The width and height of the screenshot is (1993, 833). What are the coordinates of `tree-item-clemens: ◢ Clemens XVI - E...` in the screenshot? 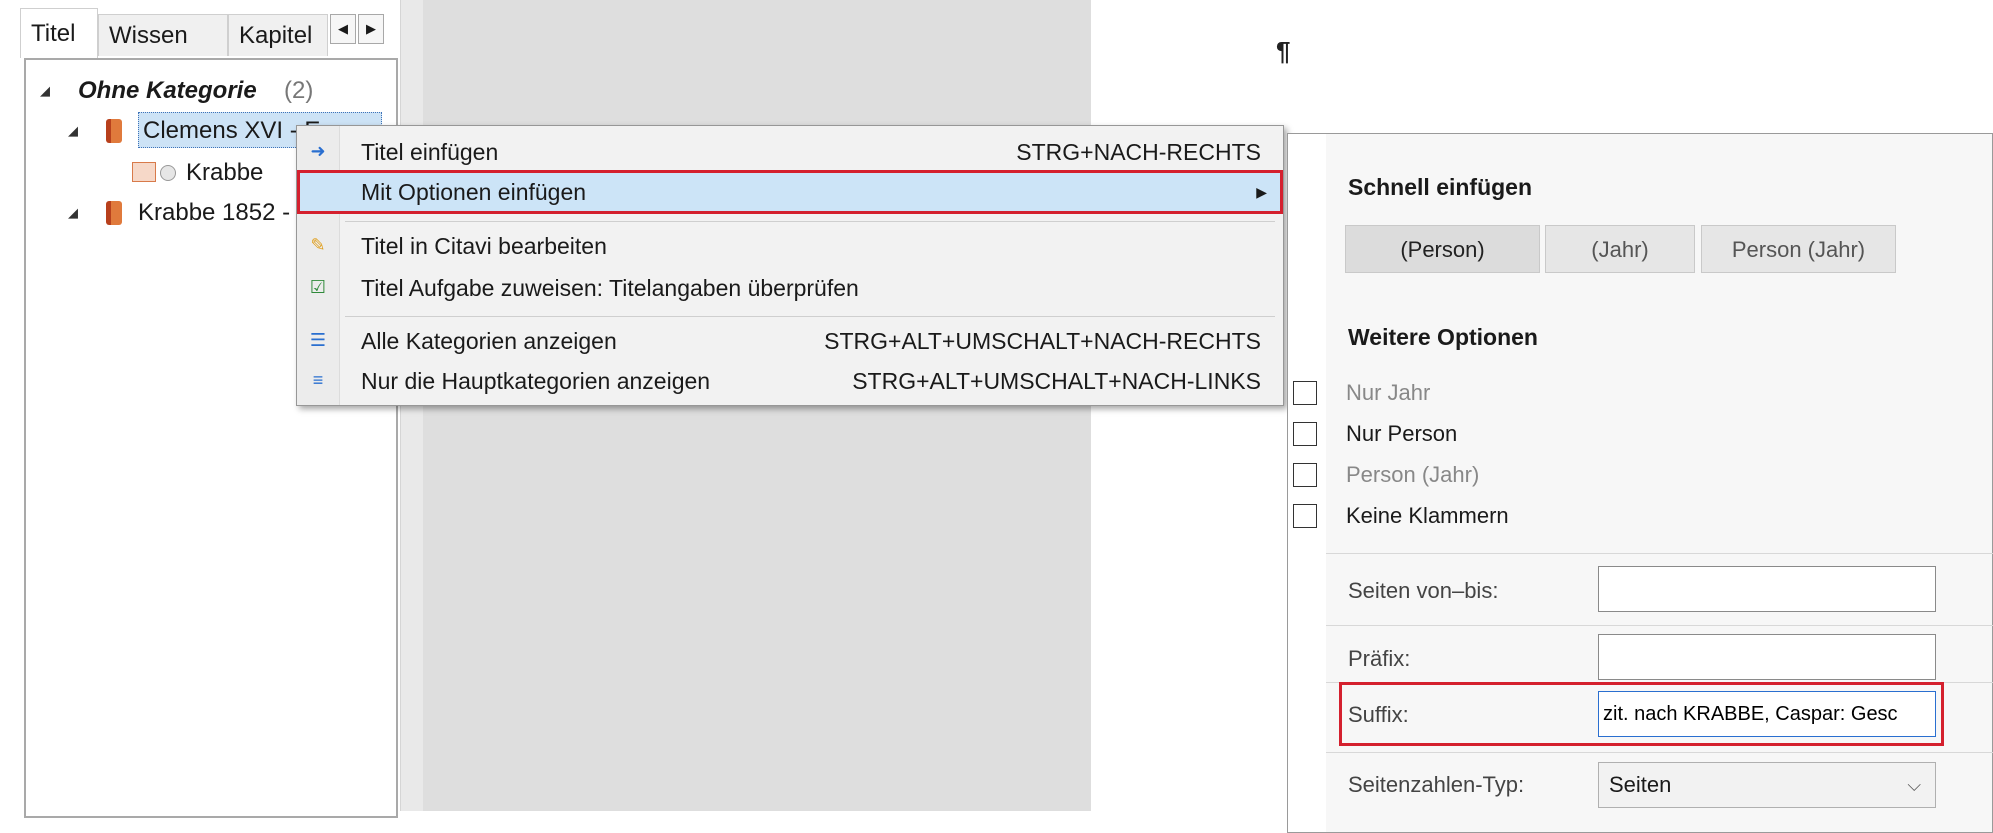 It's located at (204, 131).